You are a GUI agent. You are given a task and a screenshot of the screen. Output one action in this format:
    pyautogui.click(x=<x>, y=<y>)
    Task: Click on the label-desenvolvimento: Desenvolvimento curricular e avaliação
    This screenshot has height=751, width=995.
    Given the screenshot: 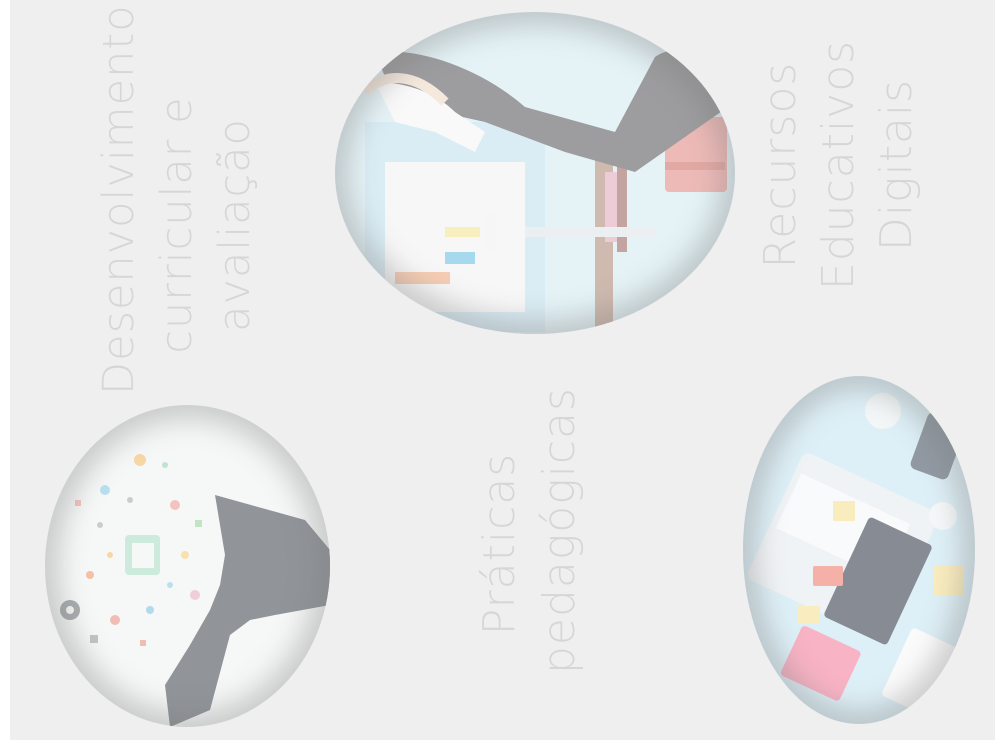 What is the action you would take?
    pyautogui.click(x=175, y=199)
    